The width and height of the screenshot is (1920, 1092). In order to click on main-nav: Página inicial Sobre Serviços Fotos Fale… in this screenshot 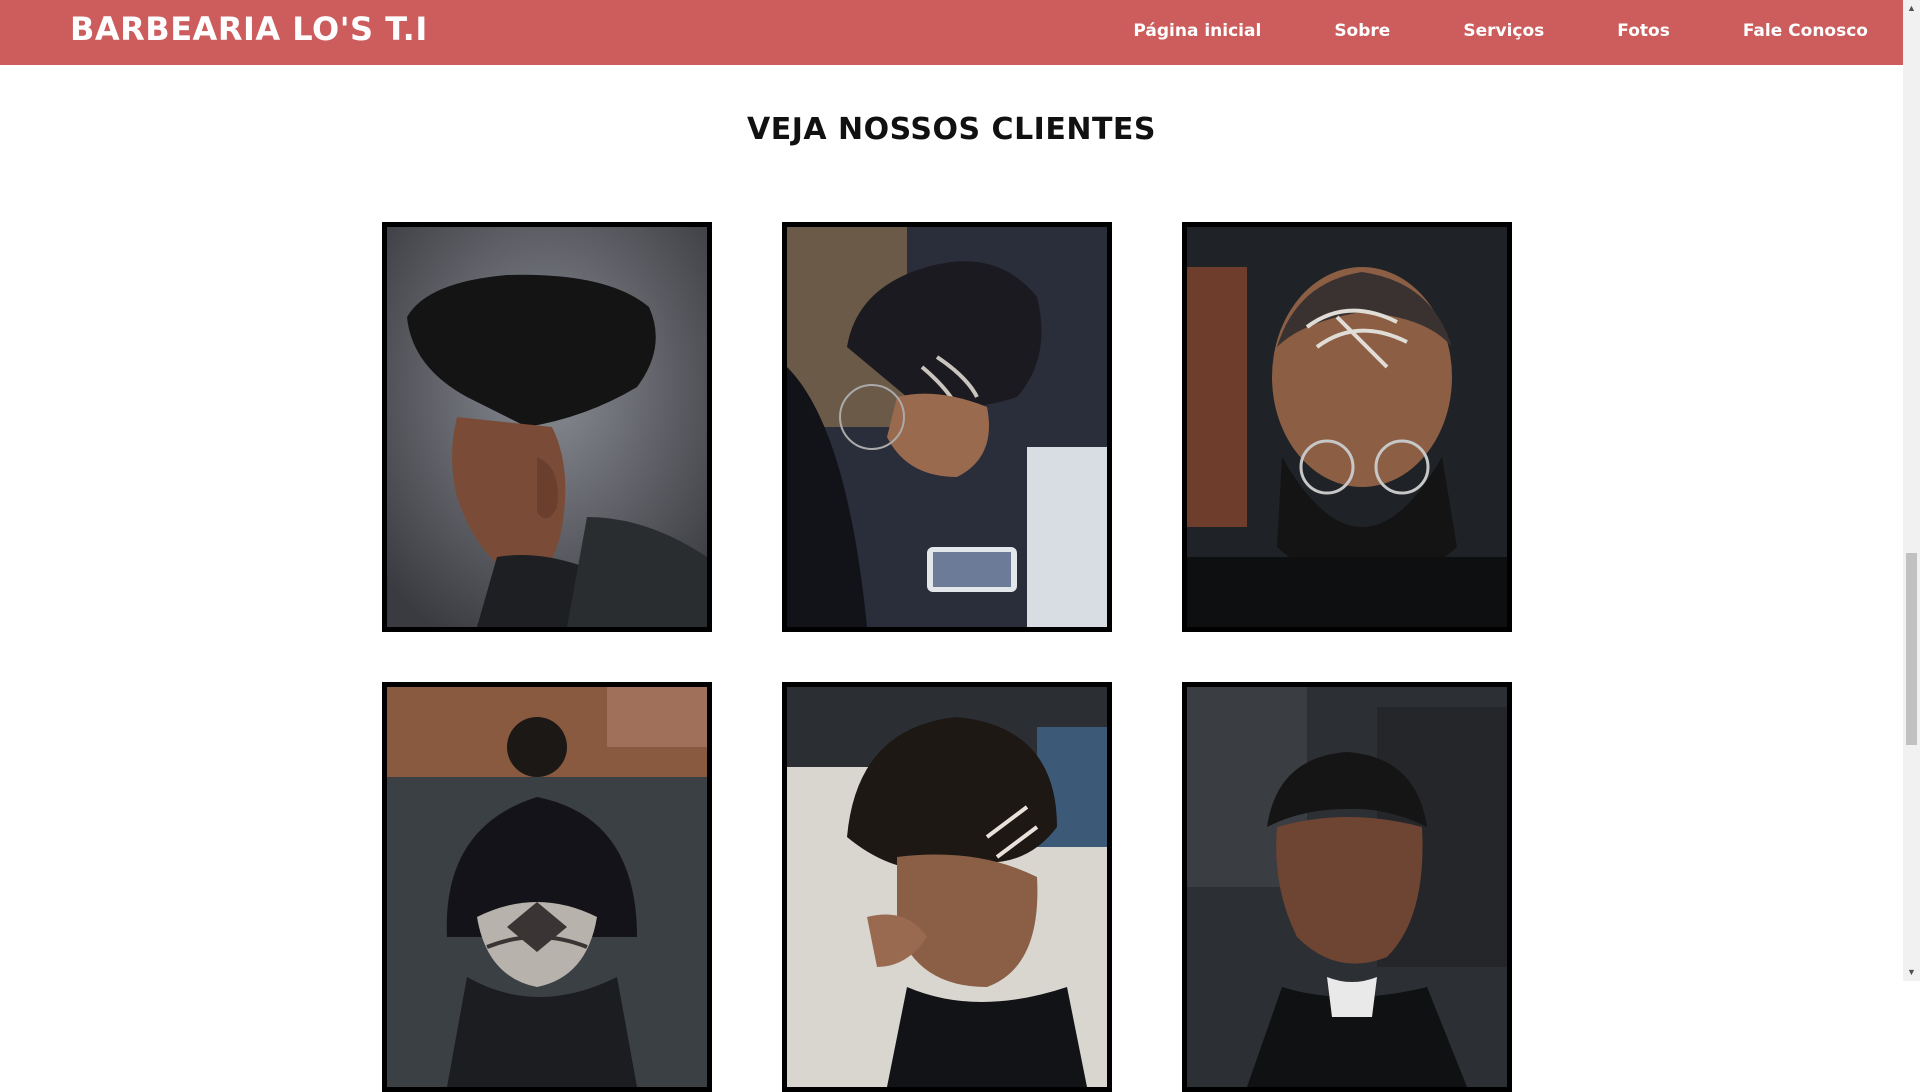, I will do `click(1464, 31)`.